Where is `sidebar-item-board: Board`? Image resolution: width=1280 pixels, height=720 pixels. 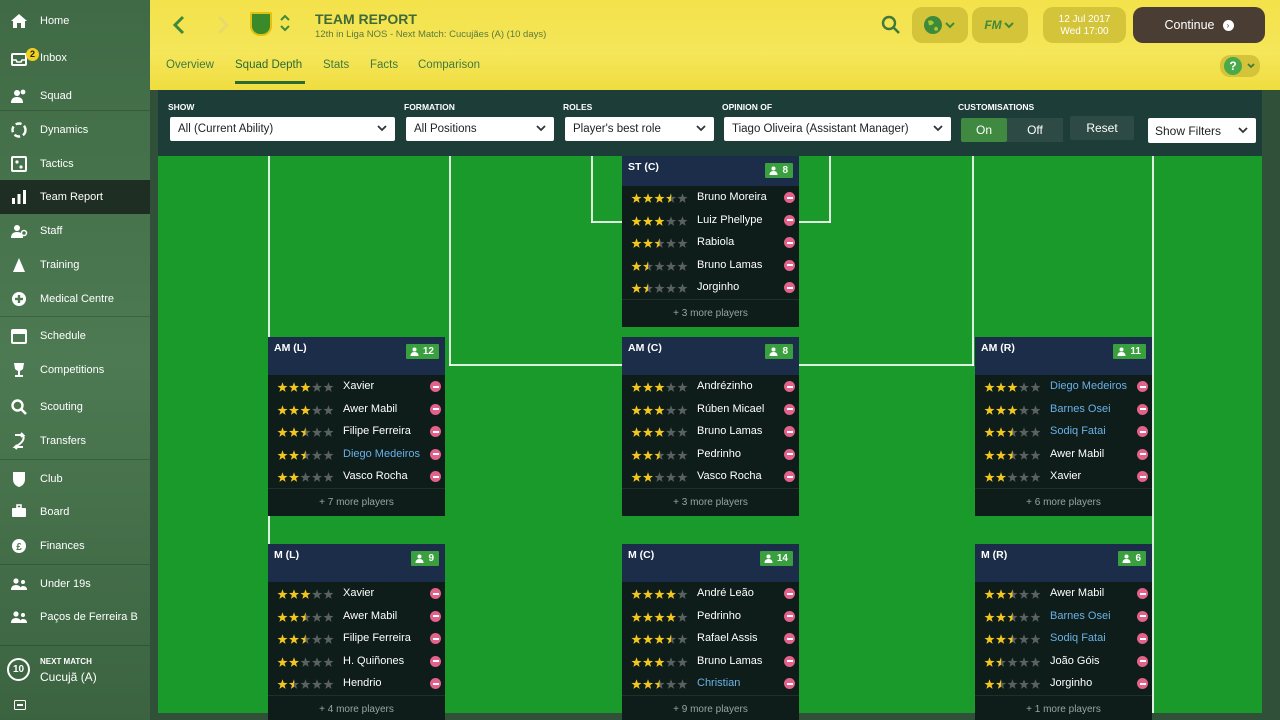
sidebar-item-board: Board is located at coordinates (75, 512).